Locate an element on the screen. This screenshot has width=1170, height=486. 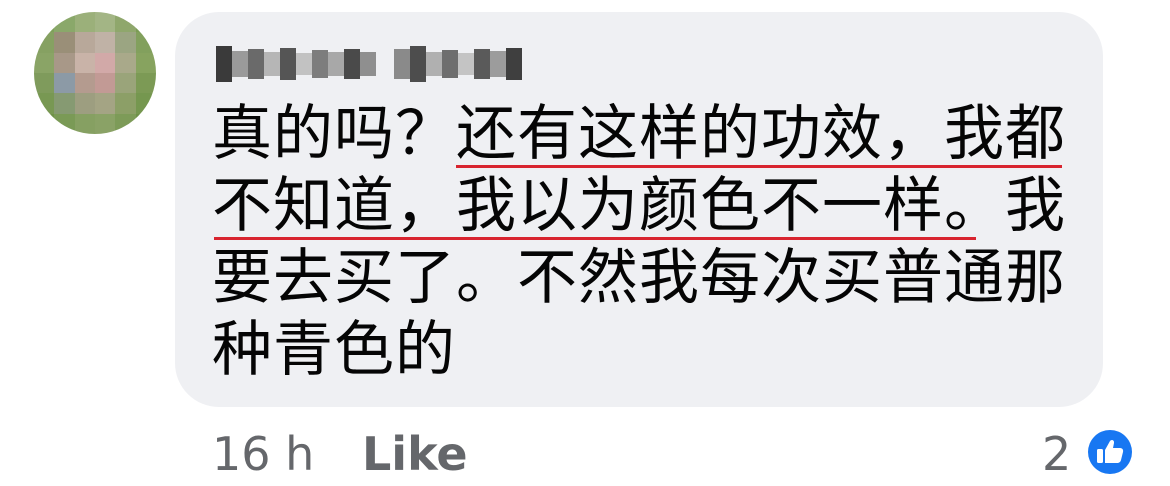
thumbs-up-icon is located at coordinates (1110, 452).